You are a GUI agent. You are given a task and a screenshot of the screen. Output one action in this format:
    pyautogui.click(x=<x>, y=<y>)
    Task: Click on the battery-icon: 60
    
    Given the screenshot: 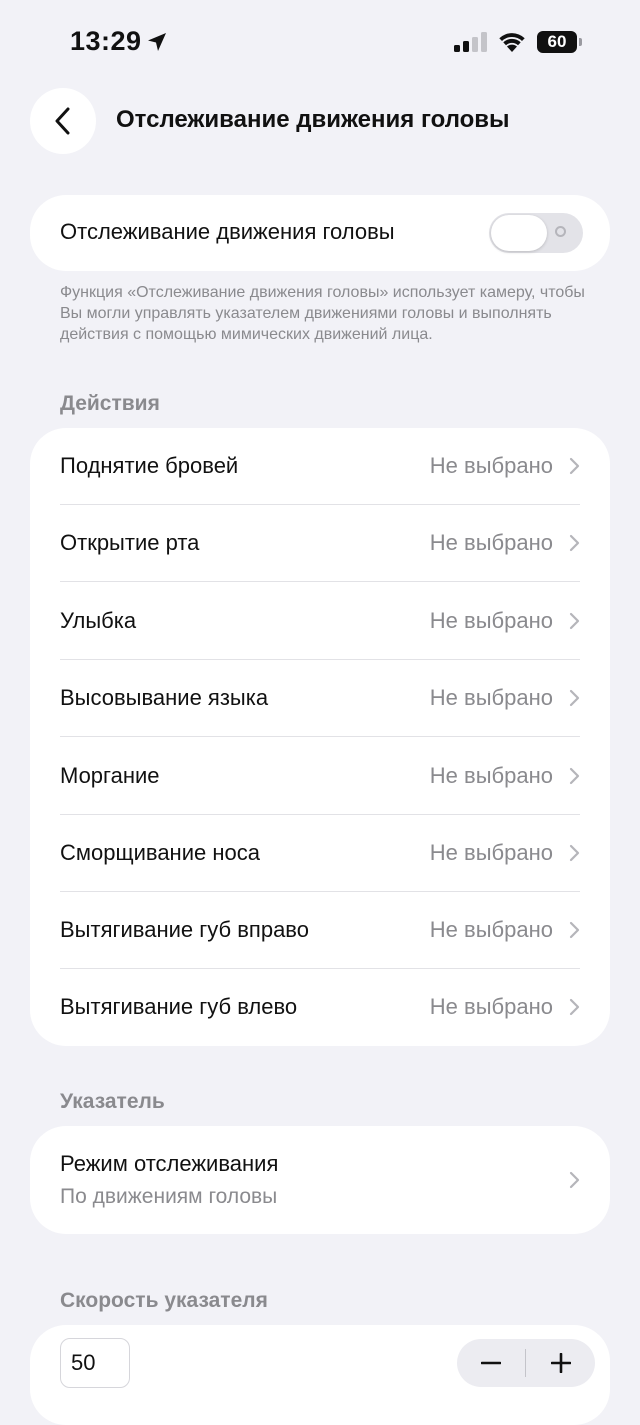 What is the action you would take?
    pyautogui.click(x=560, y=42)
    